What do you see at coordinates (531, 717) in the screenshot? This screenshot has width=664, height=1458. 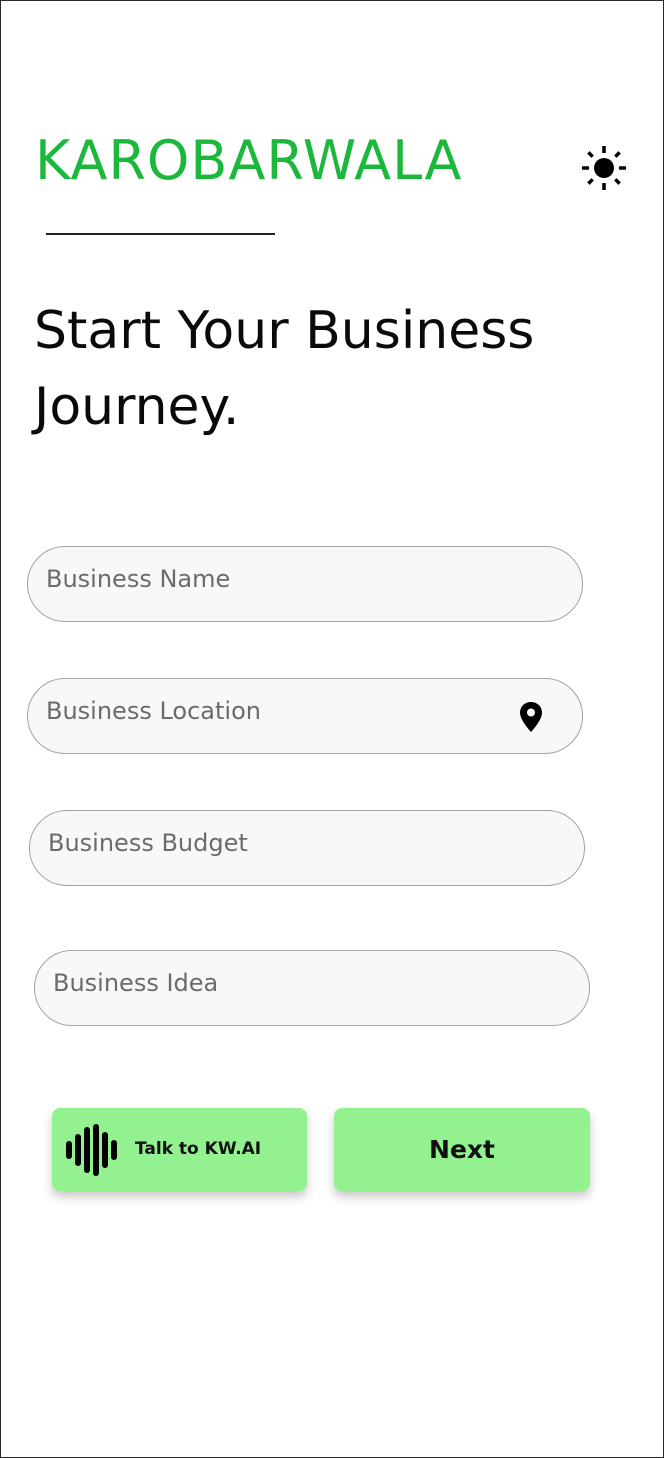 I see `location-pin-icon` at bounding box center [531, 717].